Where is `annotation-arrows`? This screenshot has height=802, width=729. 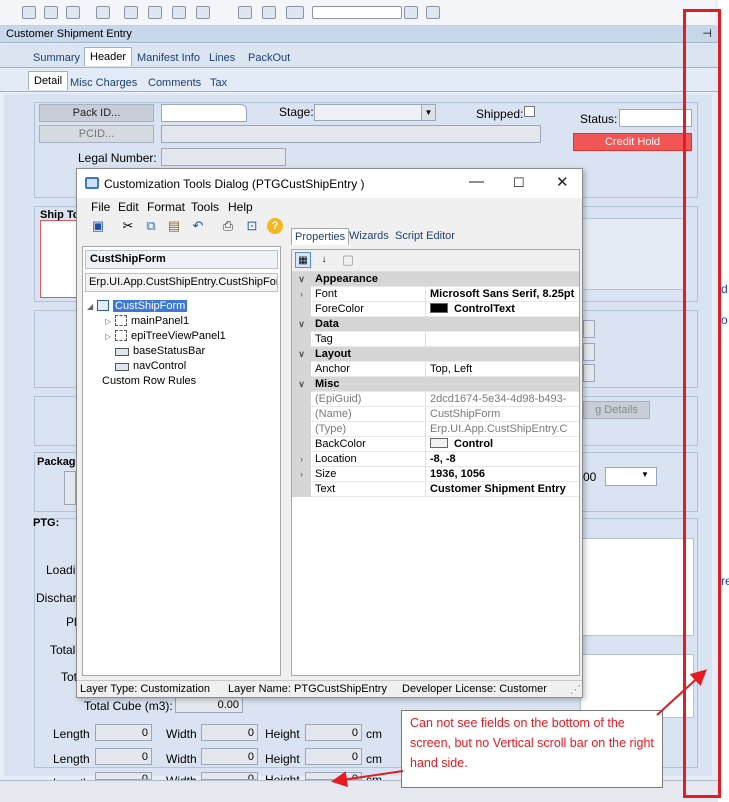 annotation-arrows is located at coordinates (519, 728).